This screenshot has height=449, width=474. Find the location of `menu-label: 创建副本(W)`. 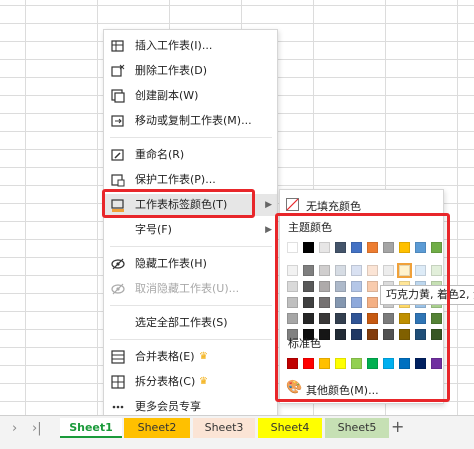

menu-label: 创建副本(W) is located at coordinates (167, 95).